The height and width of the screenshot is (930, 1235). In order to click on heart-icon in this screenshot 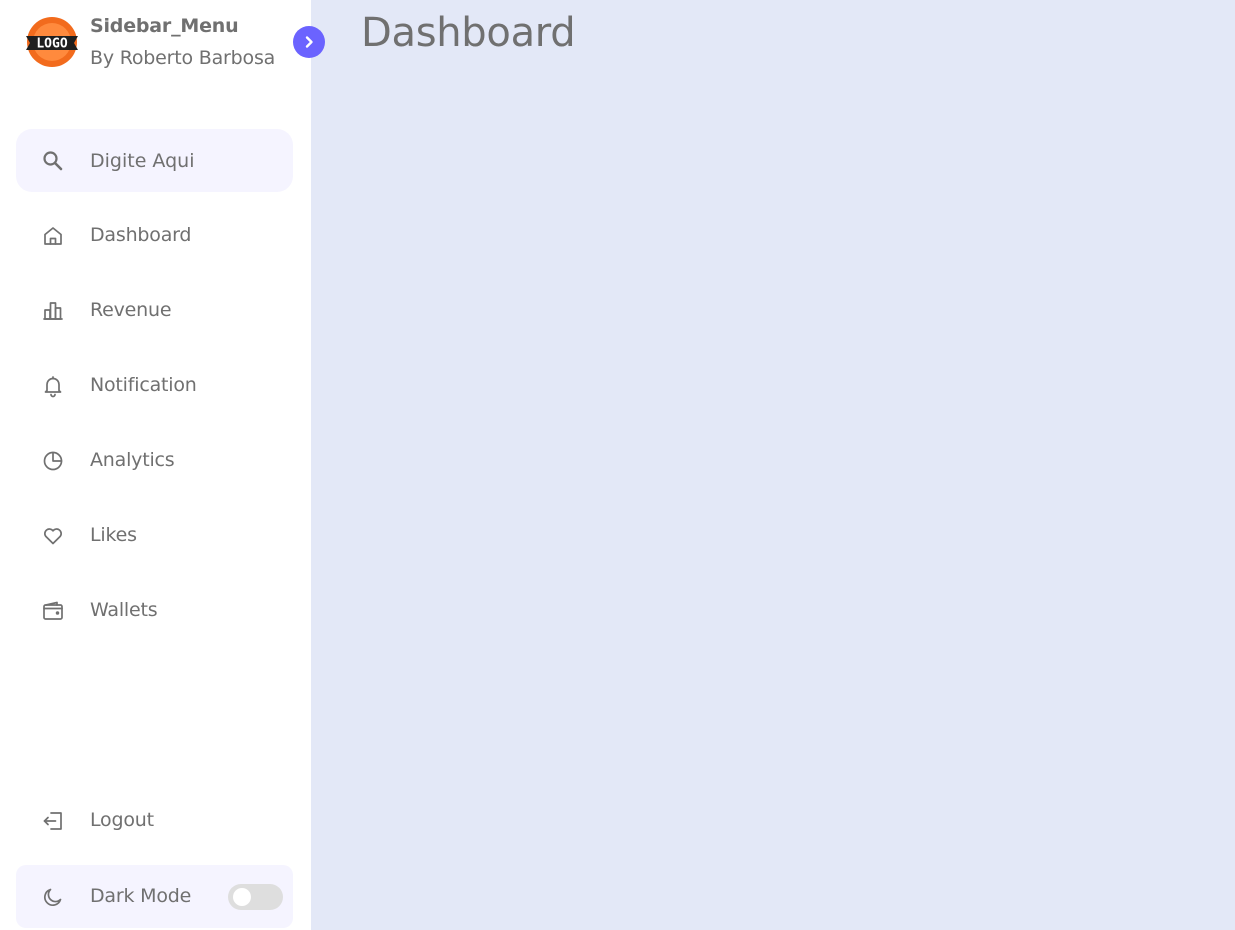, I will do `click(53, 536)`.